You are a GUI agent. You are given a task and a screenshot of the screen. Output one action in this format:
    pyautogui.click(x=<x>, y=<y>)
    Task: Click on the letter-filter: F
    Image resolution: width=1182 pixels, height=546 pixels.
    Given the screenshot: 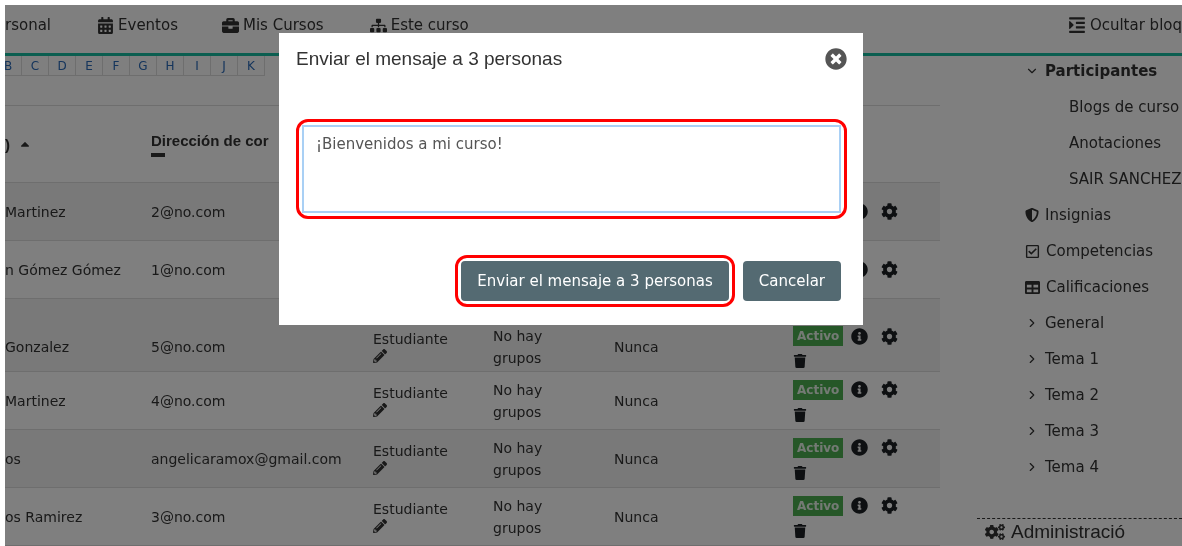 What is the action you would take?
    pyautogui.click(x=116, y=66)
    